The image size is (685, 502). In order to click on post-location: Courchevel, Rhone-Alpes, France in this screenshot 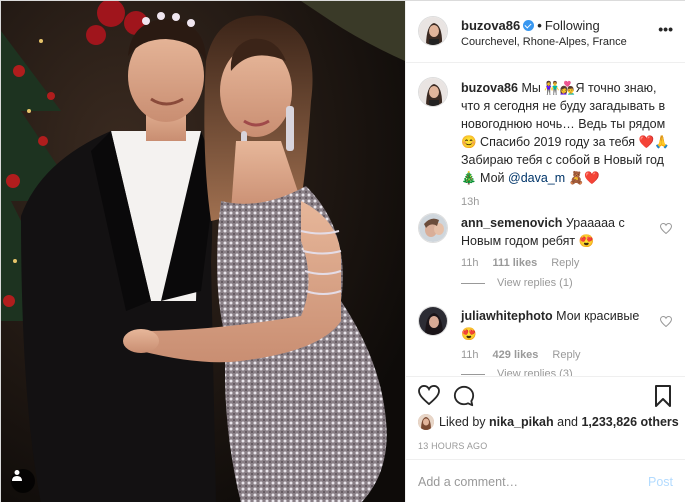, I will do `click(544, 42)`.